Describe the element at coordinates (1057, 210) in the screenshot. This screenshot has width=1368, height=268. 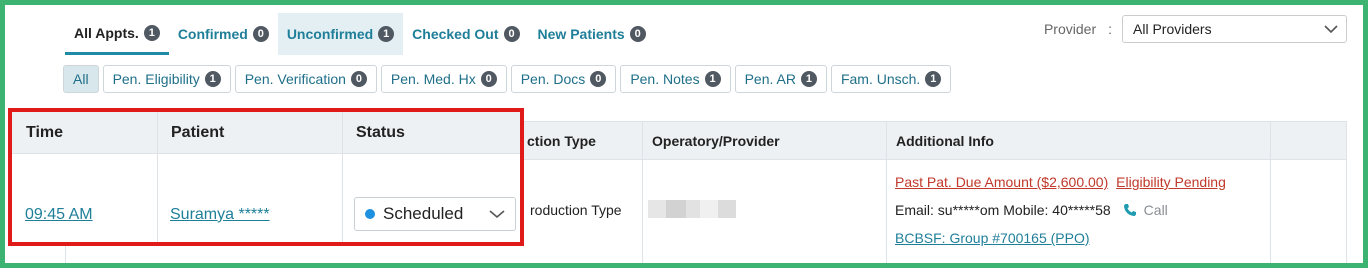
I see `mobile-text: Mobile: 40*****58` at that location.